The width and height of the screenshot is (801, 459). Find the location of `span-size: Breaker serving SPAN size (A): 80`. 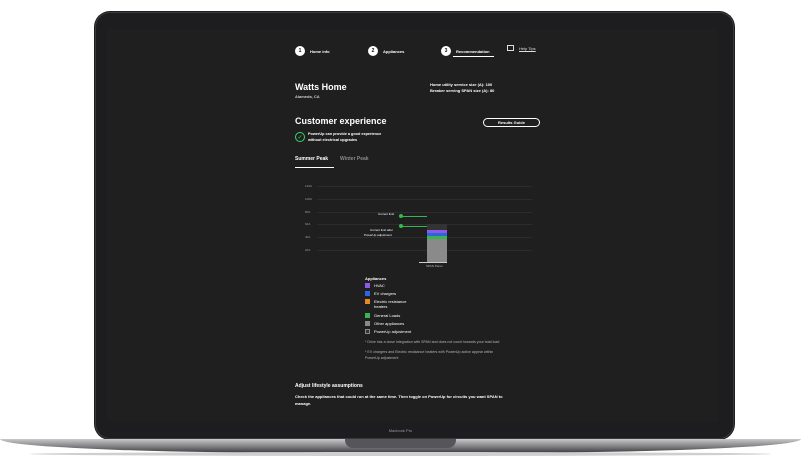

span-size: Breaker serving SPAN size (A): 80 is located at coordinates (462, 90).